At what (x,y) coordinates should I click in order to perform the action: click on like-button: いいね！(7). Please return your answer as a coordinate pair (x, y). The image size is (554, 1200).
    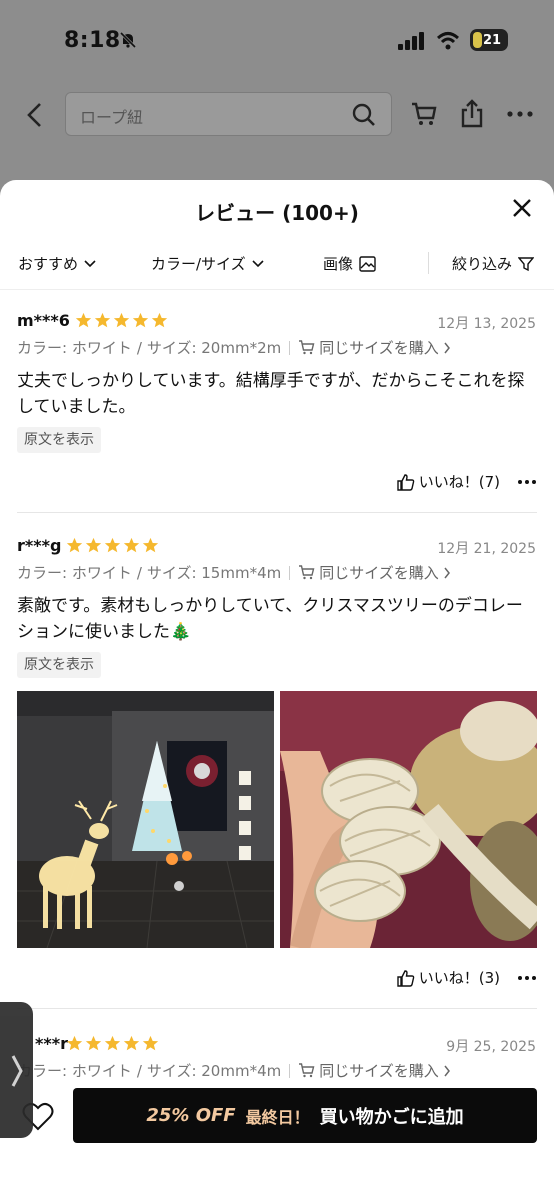
    Looking at the image, I should click on (448, 481).